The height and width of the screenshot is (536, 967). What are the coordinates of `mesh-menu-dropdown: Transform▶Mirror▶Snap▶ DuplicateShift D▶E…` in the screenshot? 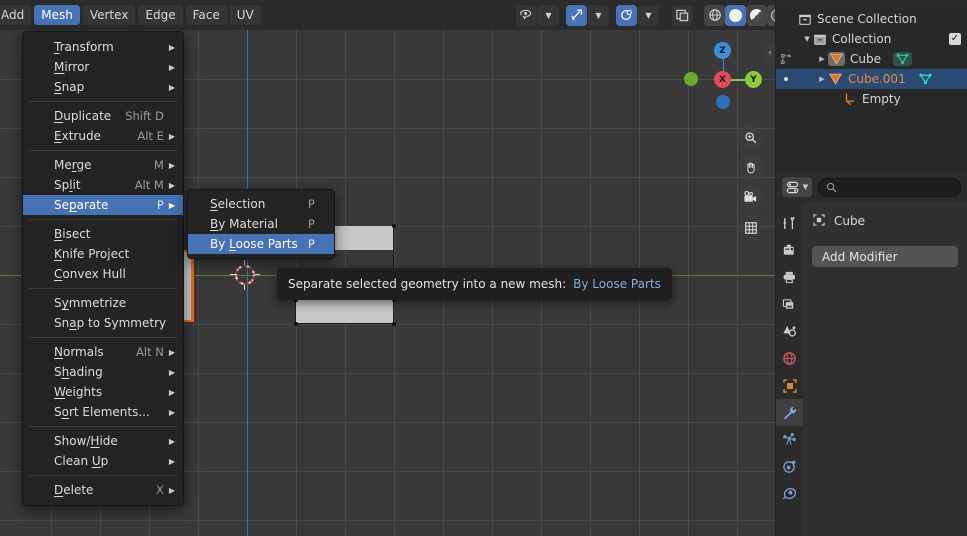 It's located at (103, 268).